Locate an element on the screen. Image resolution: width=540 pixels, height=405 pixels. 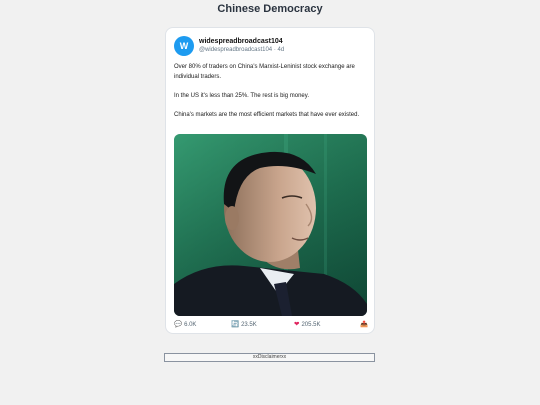
avatar: W is located at coordinates (184, 46).